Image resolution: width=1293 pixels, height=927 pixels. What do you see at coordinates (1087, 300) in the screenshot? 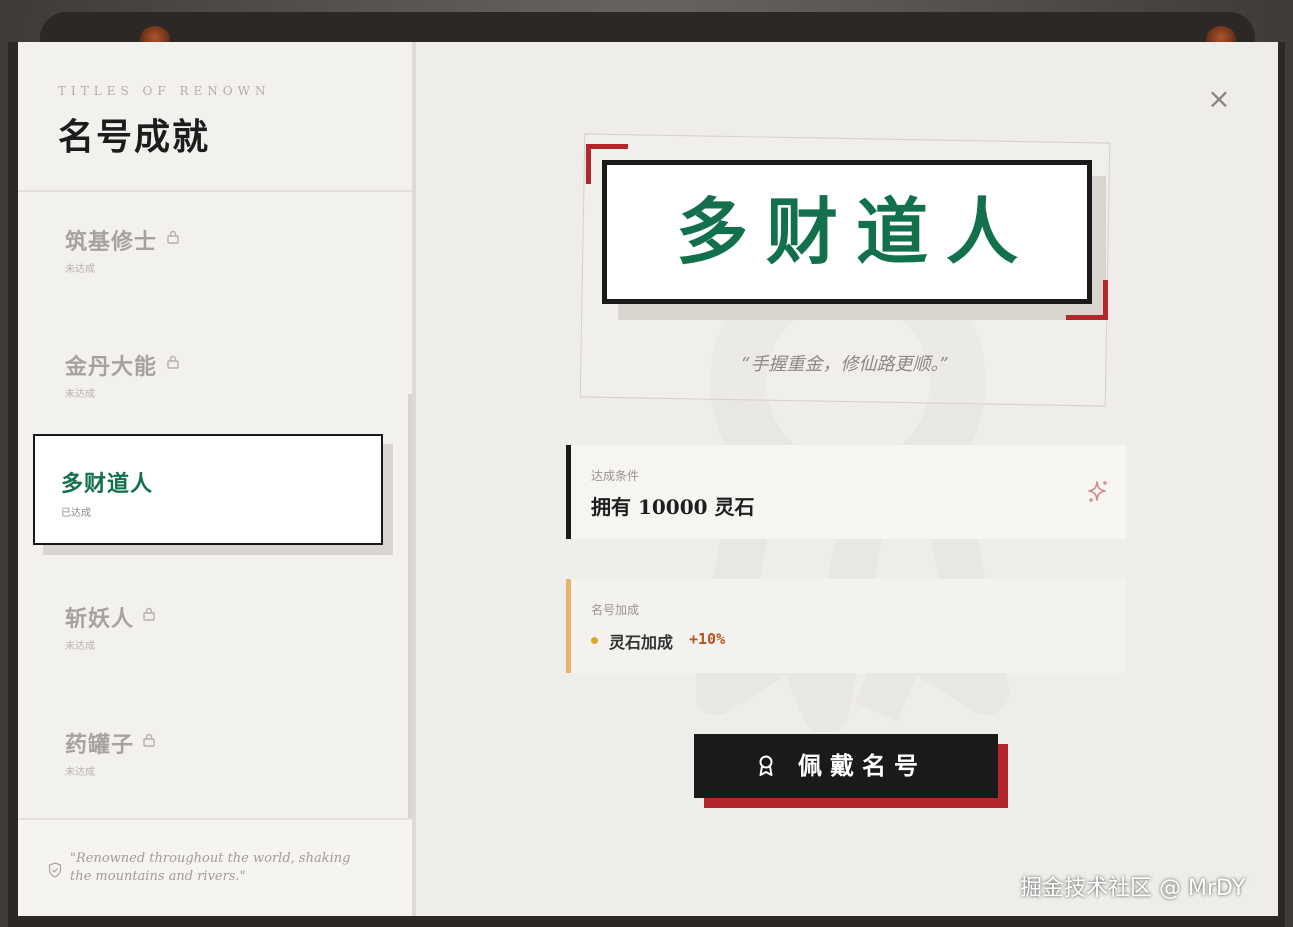
I see `corner-ornament-bottom-right` at bounding box center [1087, 300].